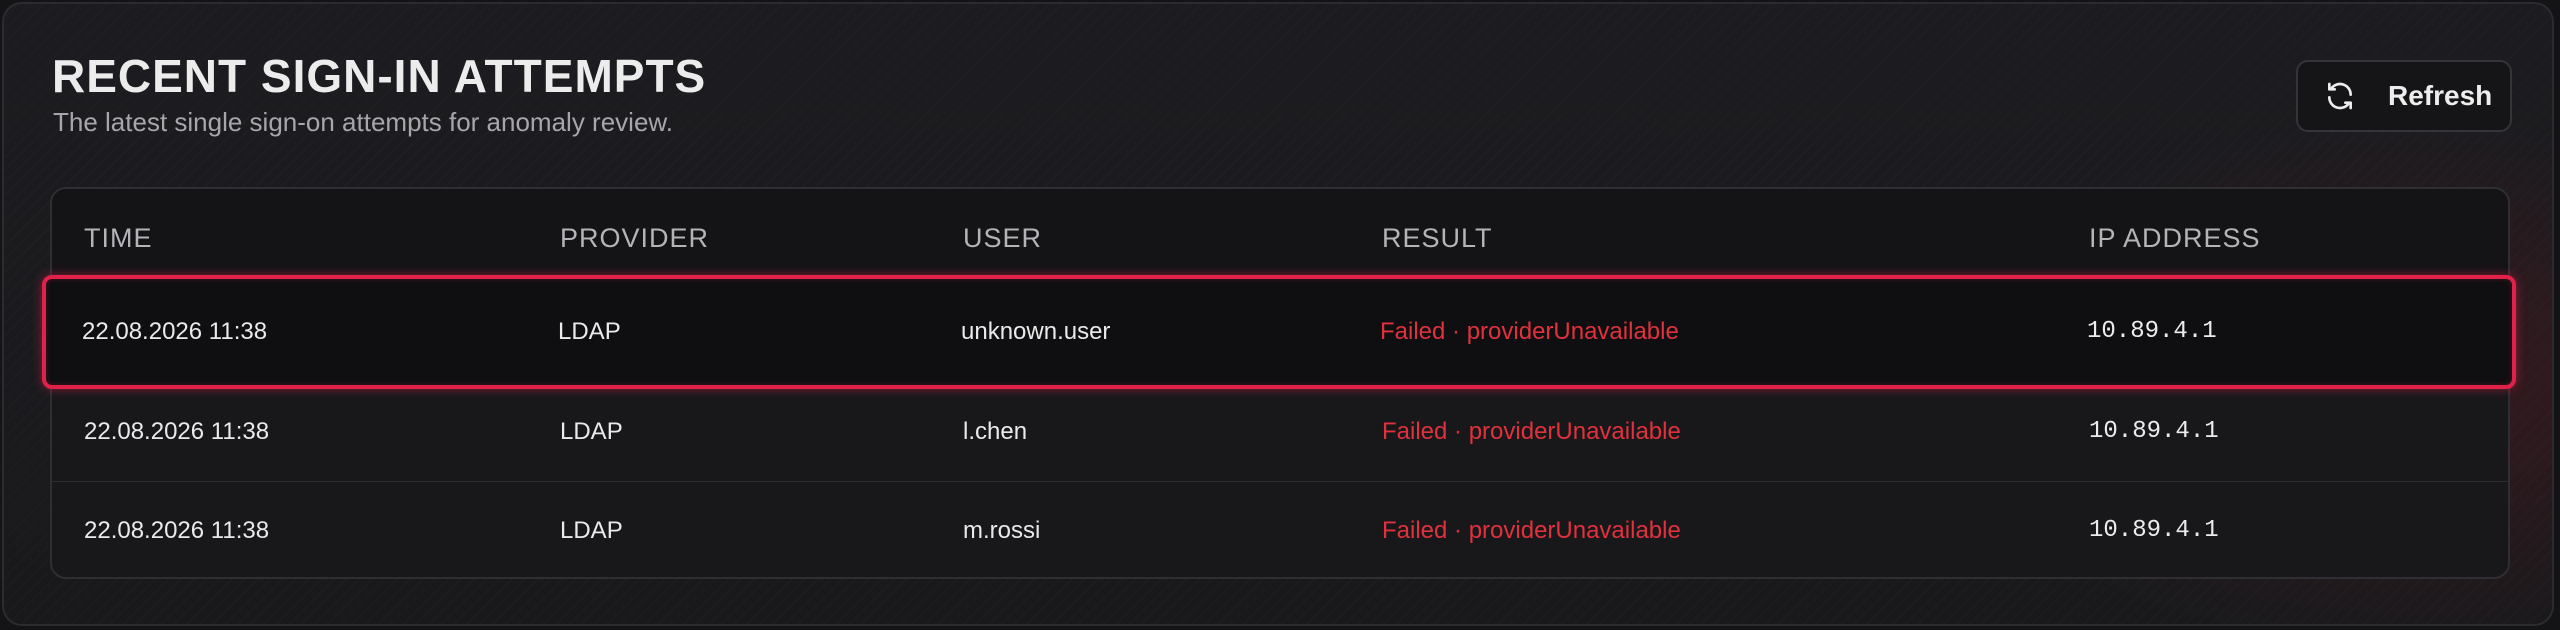  Describe the element at coordinates (379, 76) in the screenshot. I see `page-title: RECENT SIGN-IN ATTEMPTS` at that location.